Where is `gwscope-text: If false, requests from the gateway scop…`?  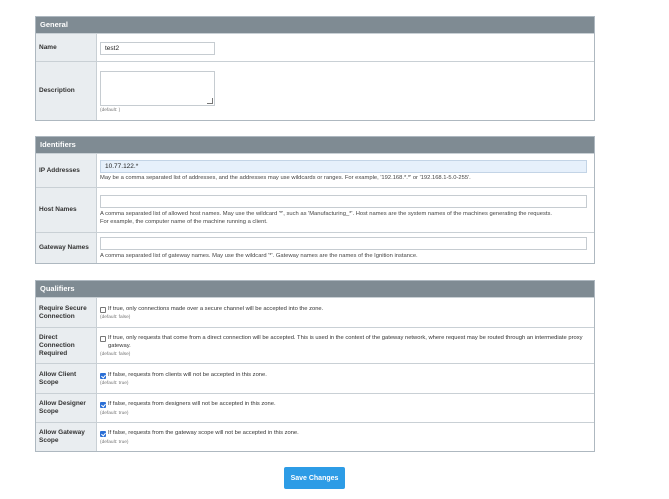 gwscope-text: If false, requests from the gateway scop… is located at coordinates (203, 433).